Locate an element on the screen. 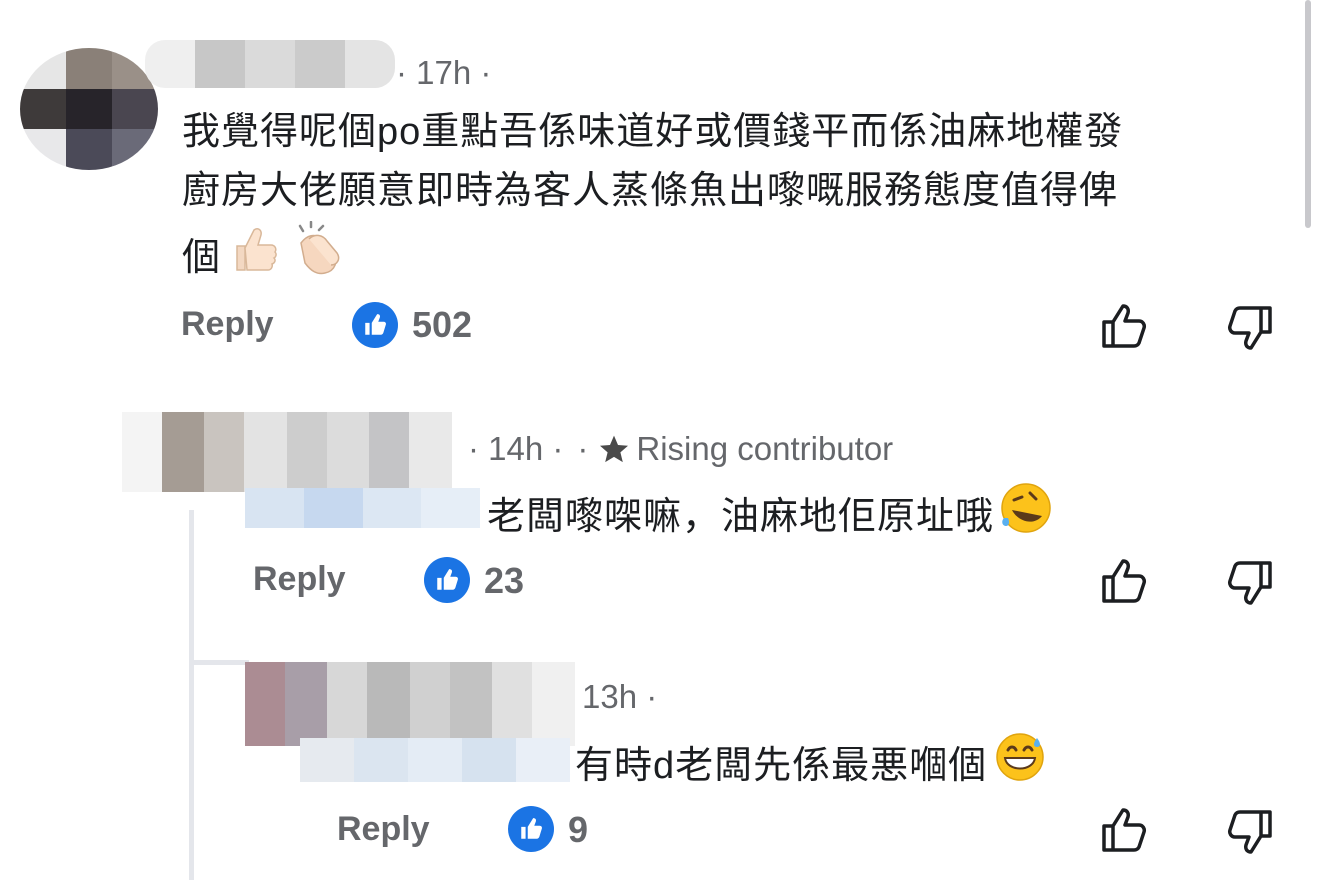  grinning-sweat-emoji is located at coordinates (1020, 766).